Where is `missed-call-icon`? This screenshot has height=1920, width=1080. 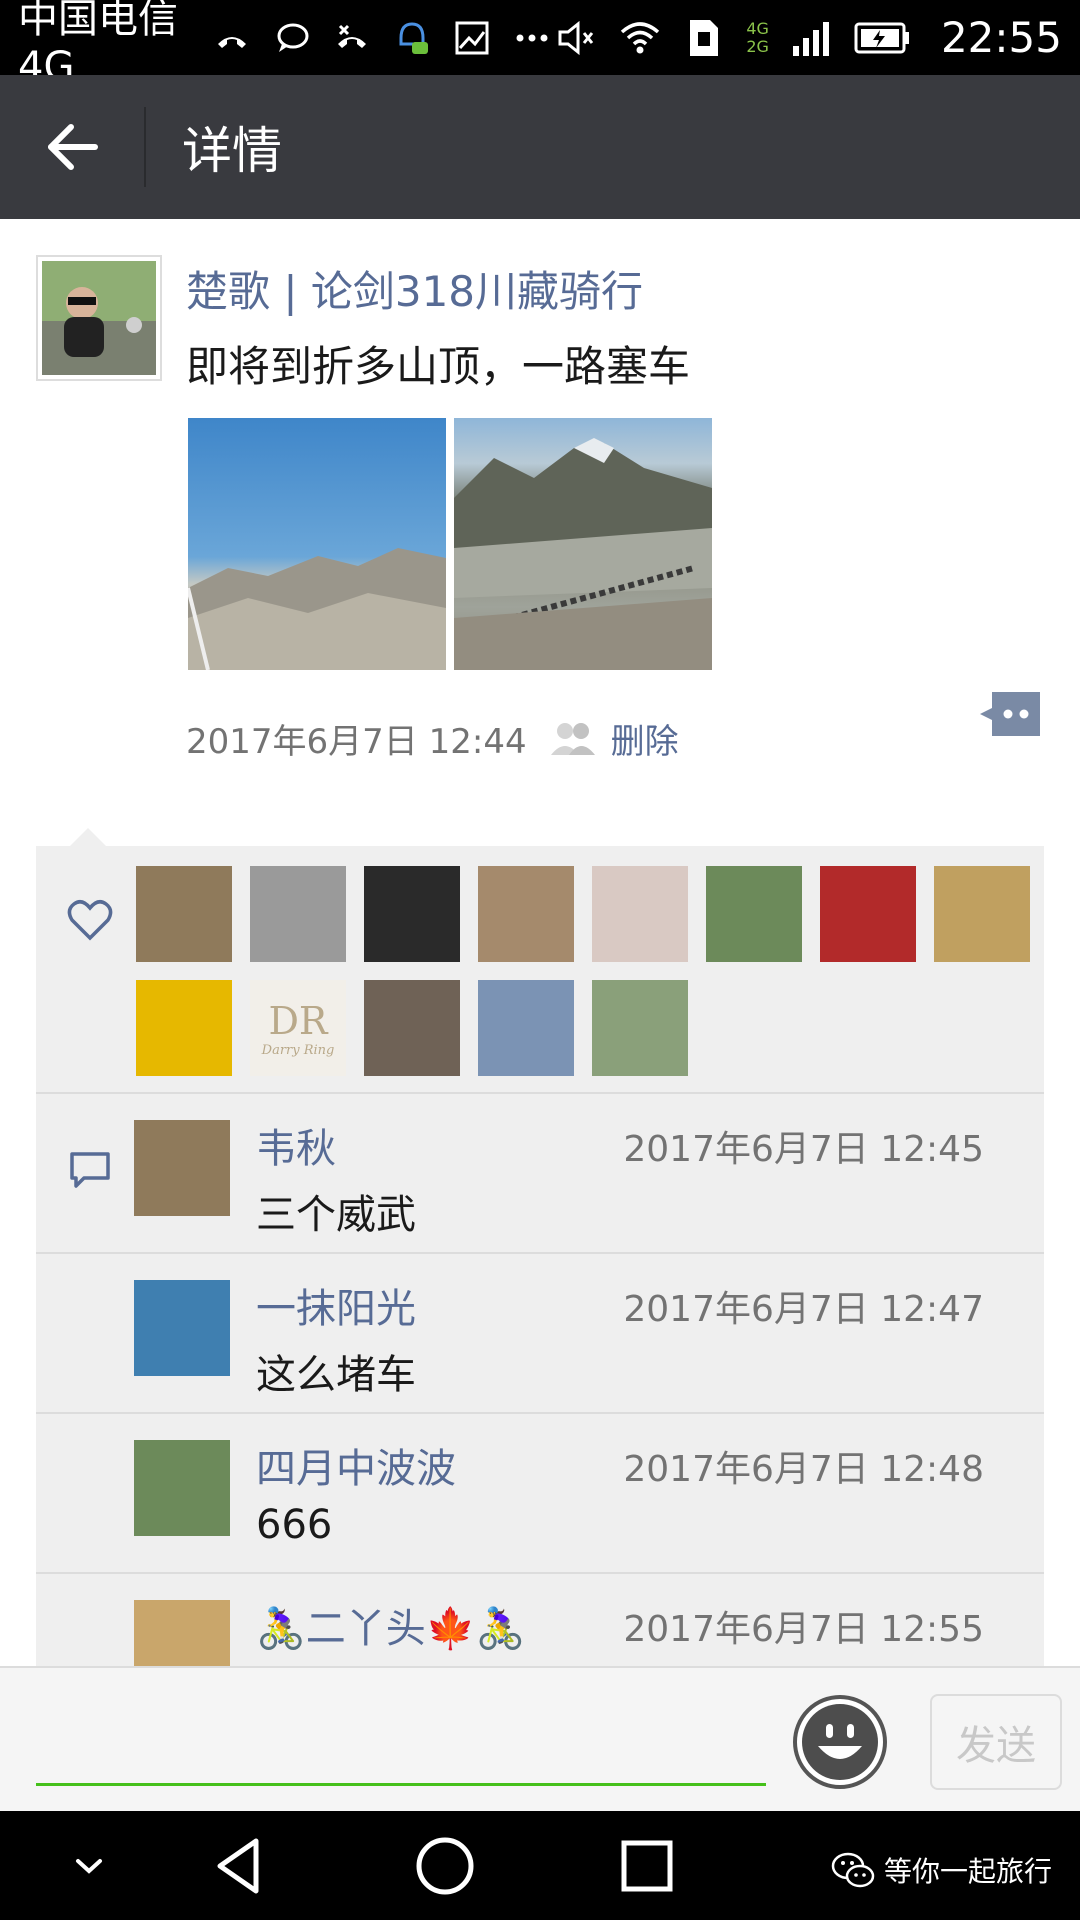
missed-call-icon is located at coordinates (232, 38).